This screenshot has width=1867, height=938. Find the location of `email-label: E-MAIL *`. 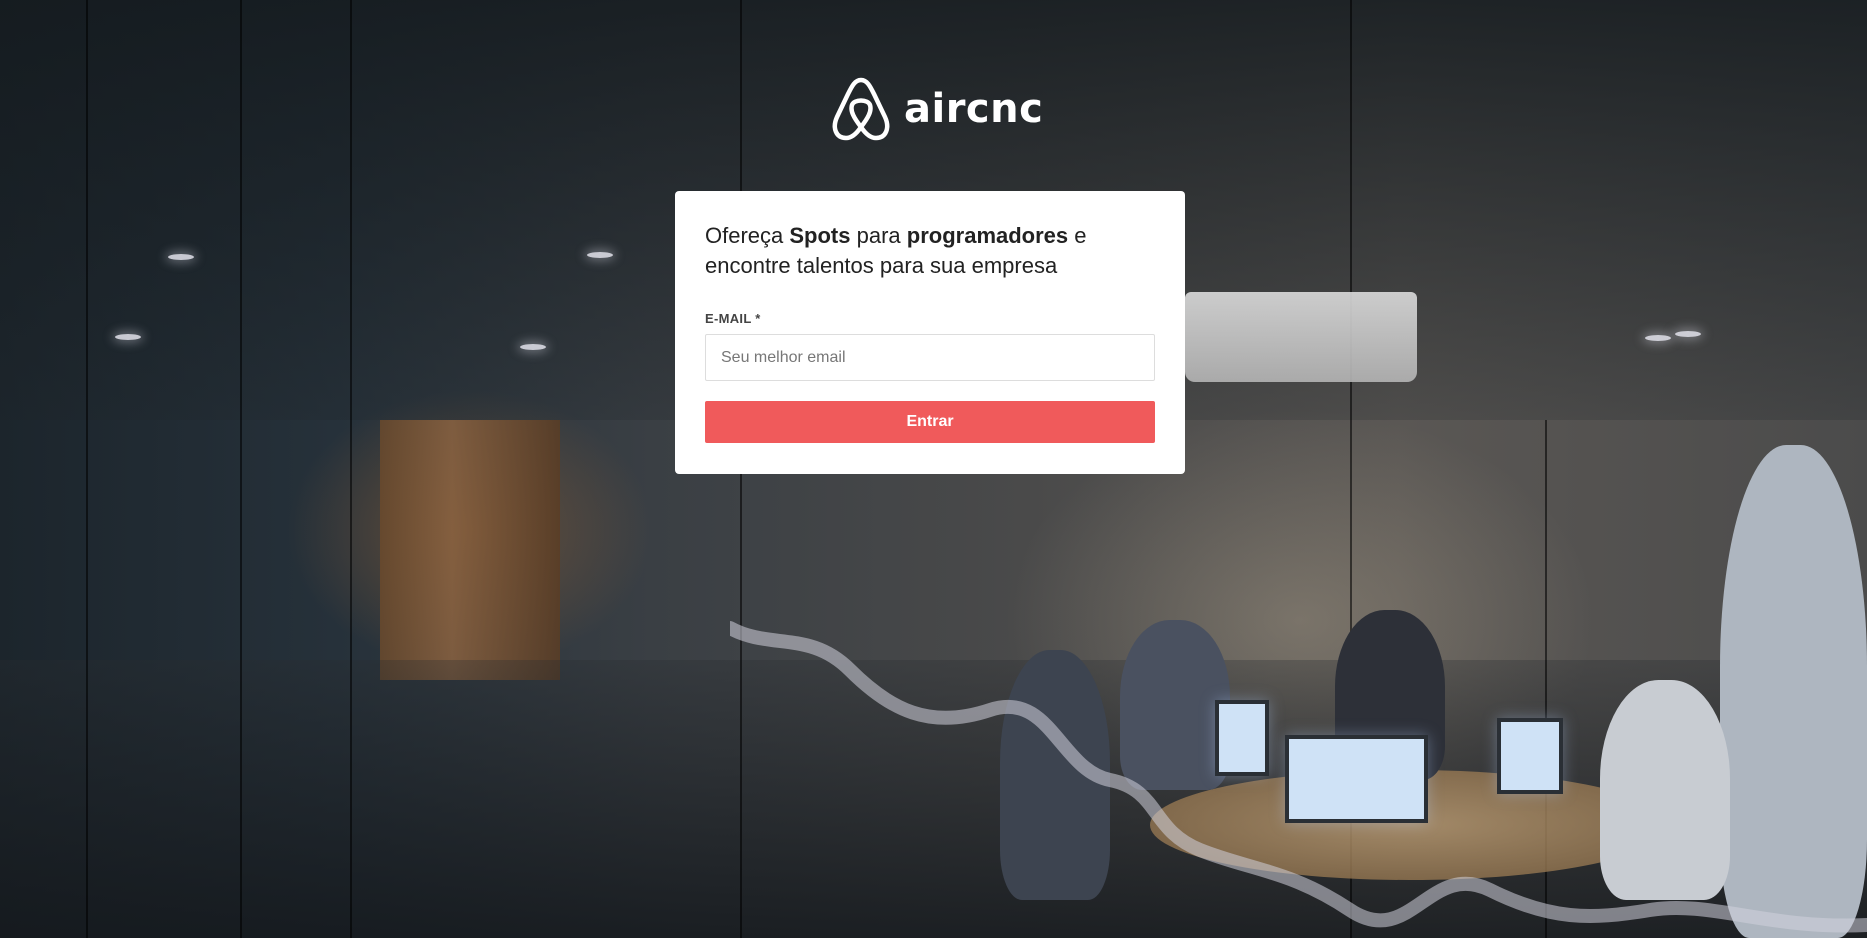

email-label: E-MAIL * is located at coordinates (733, 318).